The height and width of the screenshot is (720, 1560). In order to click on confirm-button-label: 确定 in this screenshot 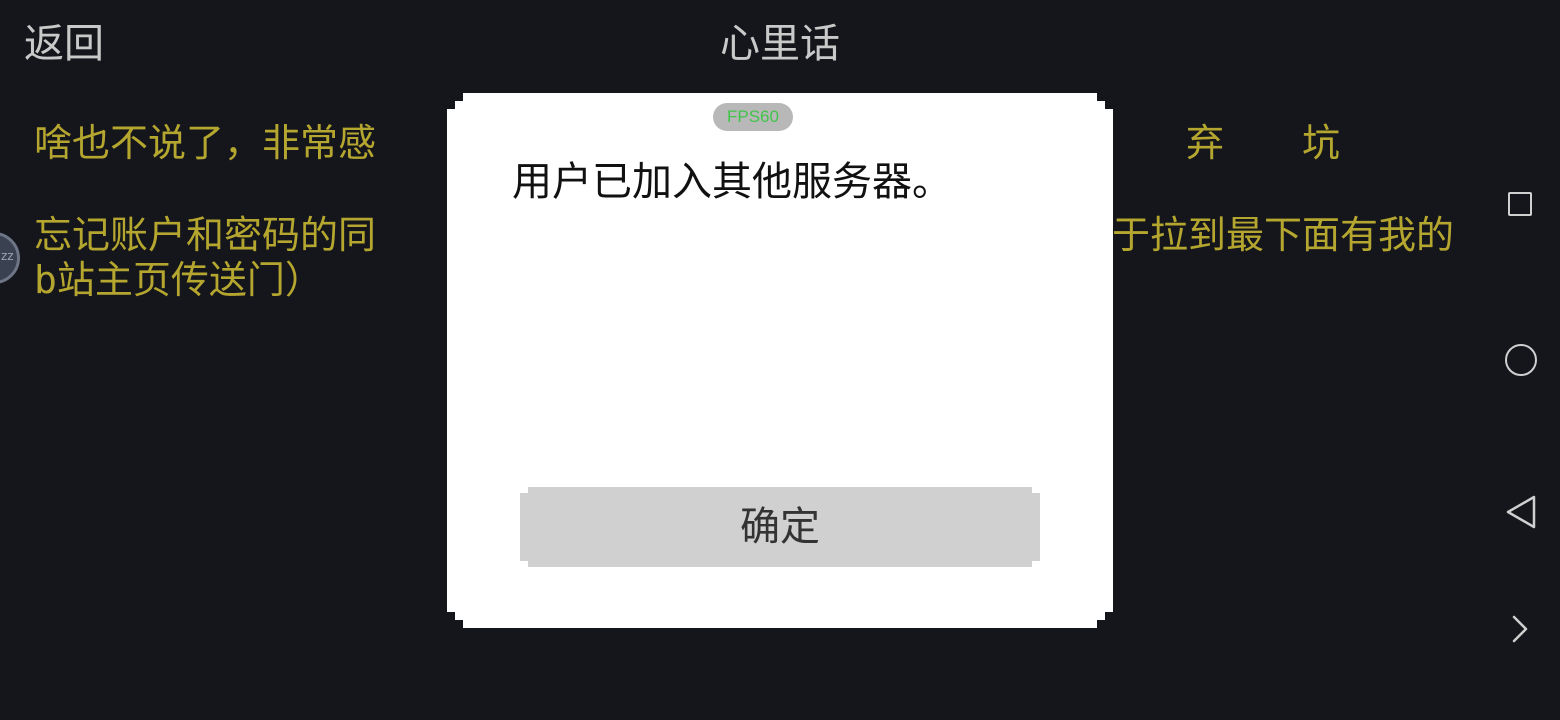, I will do `click(780, 527)`.